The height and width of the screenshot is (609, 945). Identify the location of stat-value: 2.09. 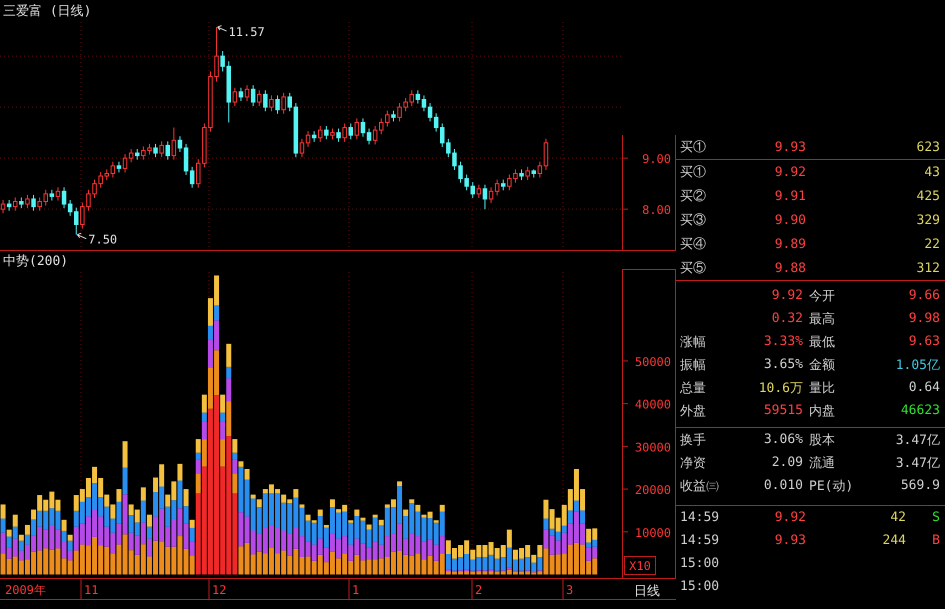
(786, 462).